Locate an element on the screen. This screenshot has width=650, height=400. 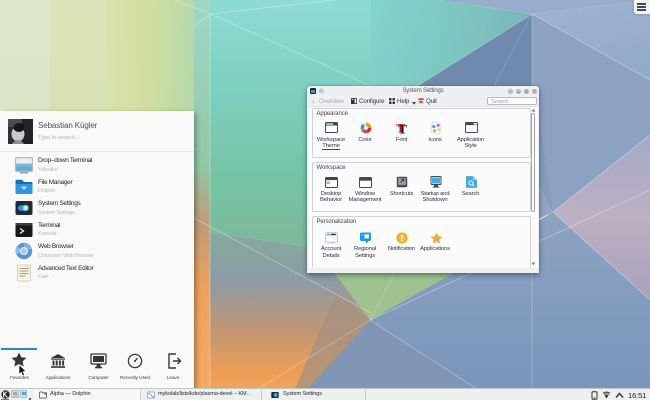
svg-text: T is located at coordinates (402, 128).